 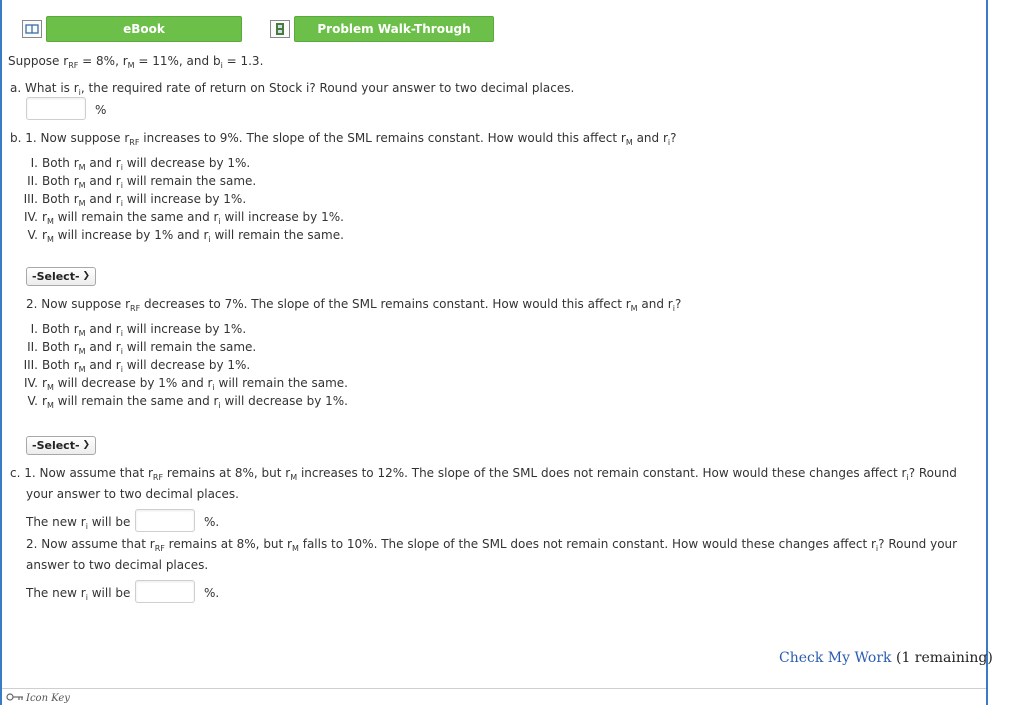 What do you see at coordinates (117, 565) in the screenshot?
I see `question-c2-line2: answer to two decimal places.` at bounding box center [117, 565].